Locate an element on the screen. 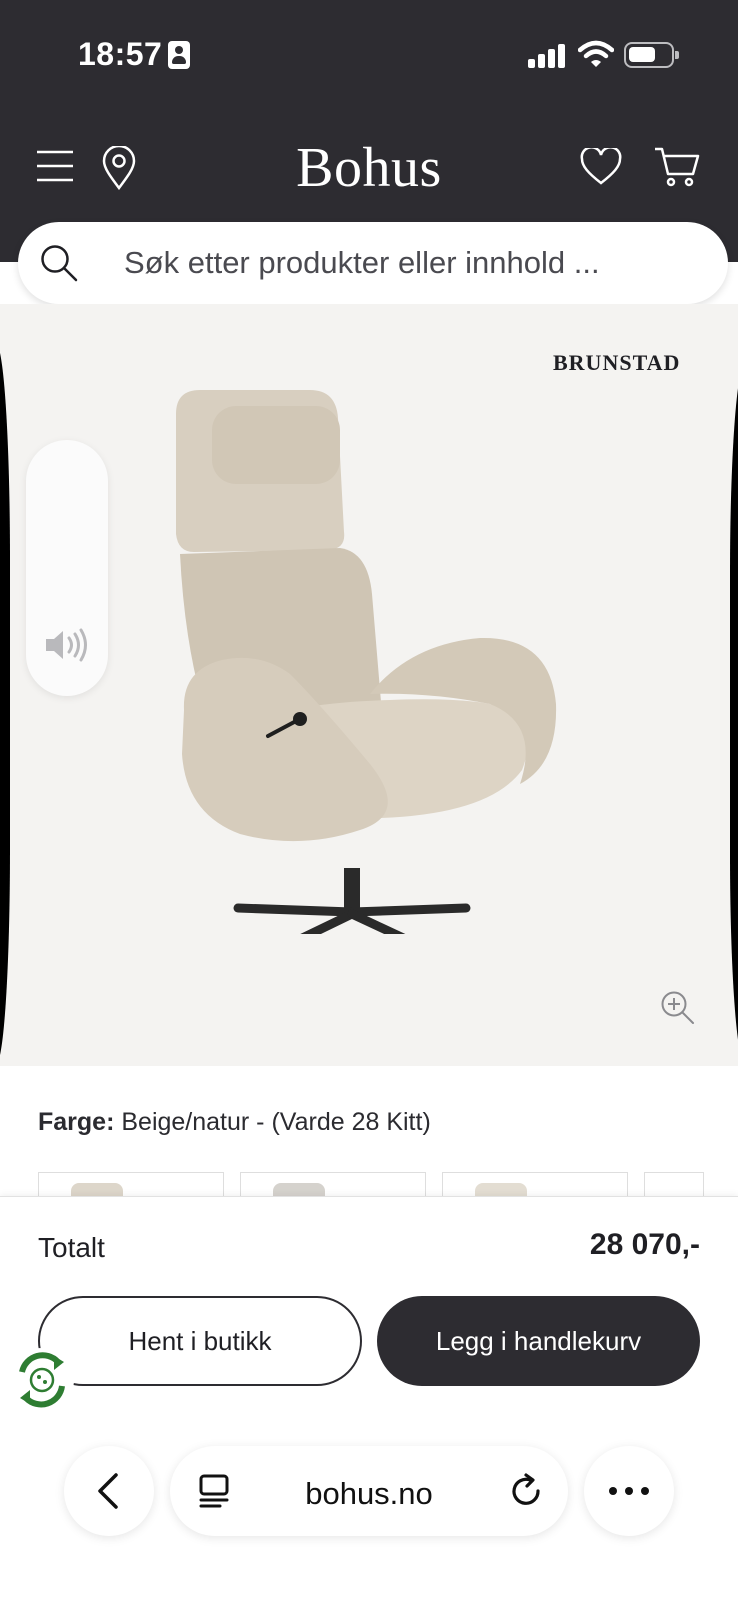  speaker-sound-icon is located at coordinates (67, 645).